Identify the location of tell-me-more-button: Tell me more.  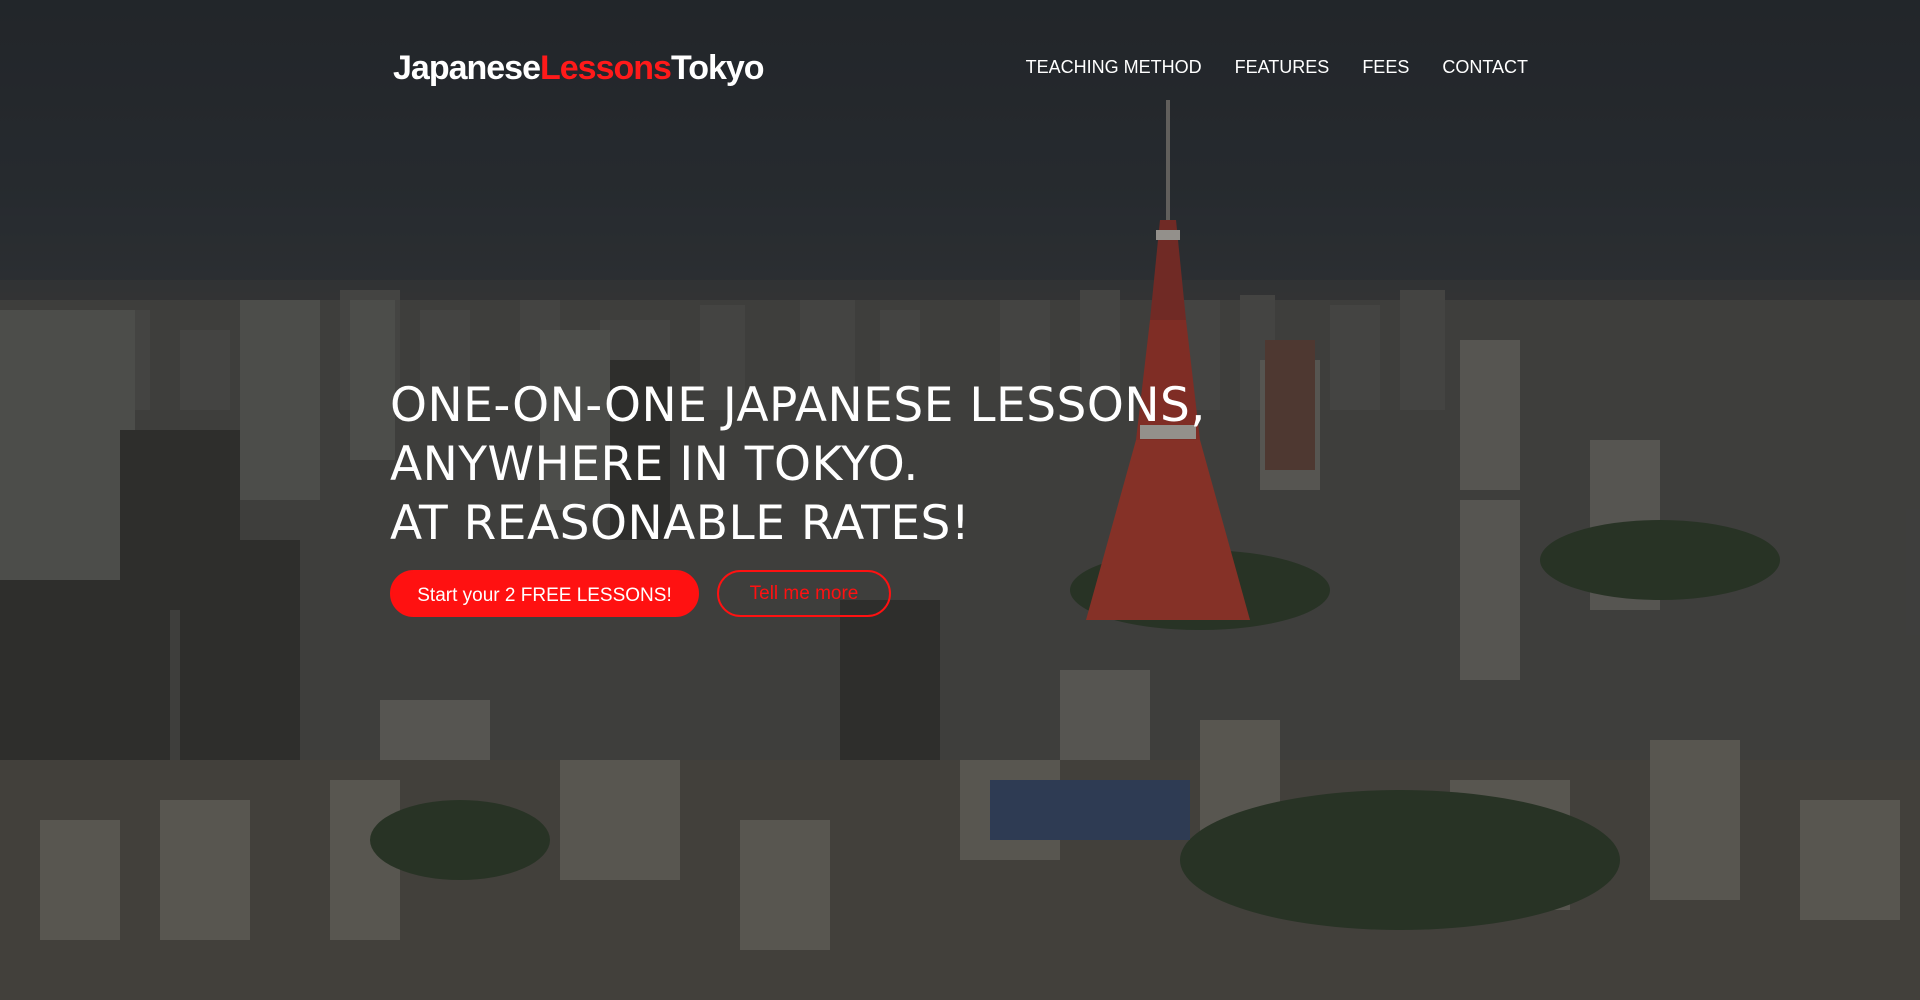
(804, 593).